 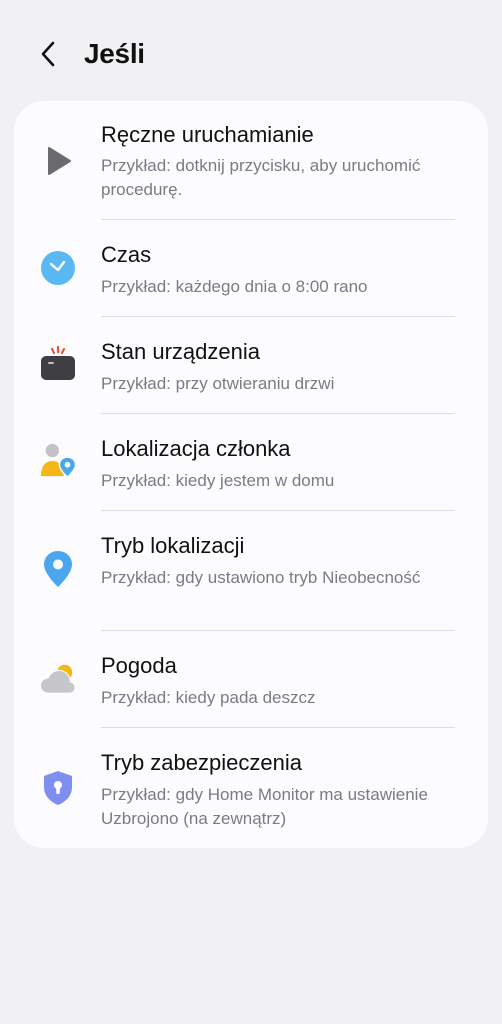 What do you see at coordinates (218, 383) in the screenshot?
I see `item-description: Przykład: przy otwieraniu drzwi` at bounding box center [218, 383].